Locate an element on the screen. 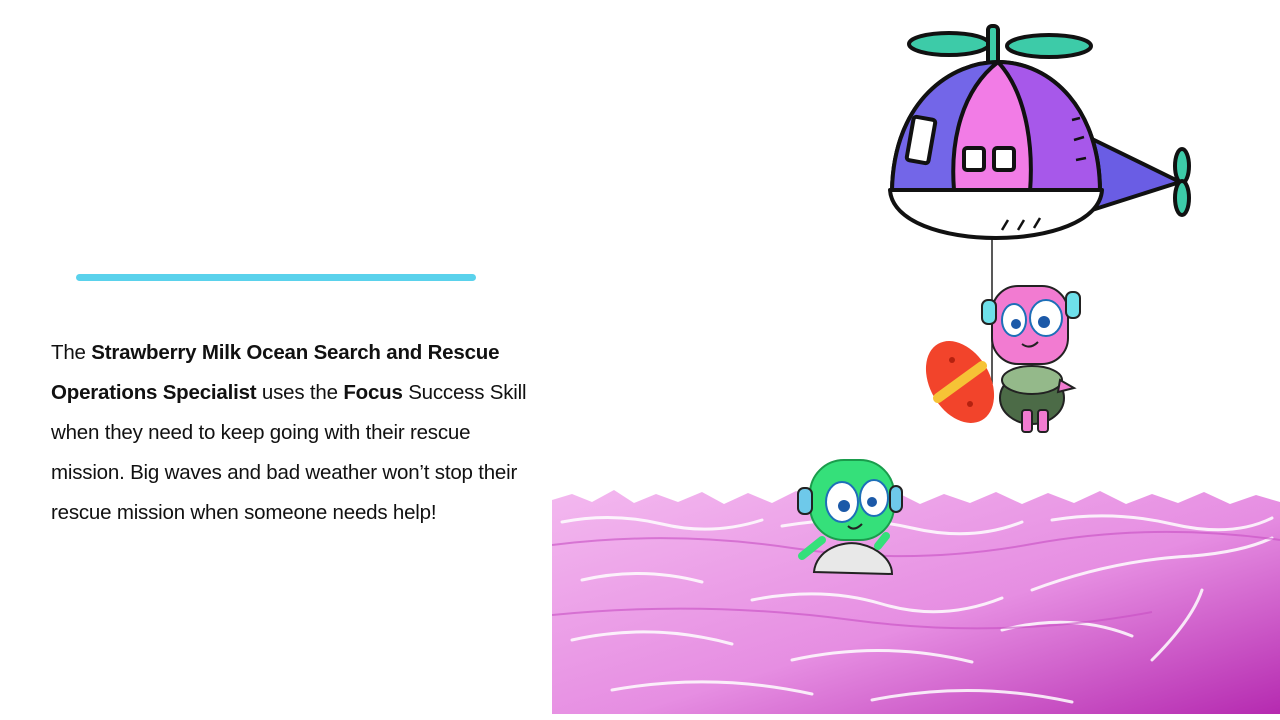  pink-robot-icon is located at coordinates (1031, 359).